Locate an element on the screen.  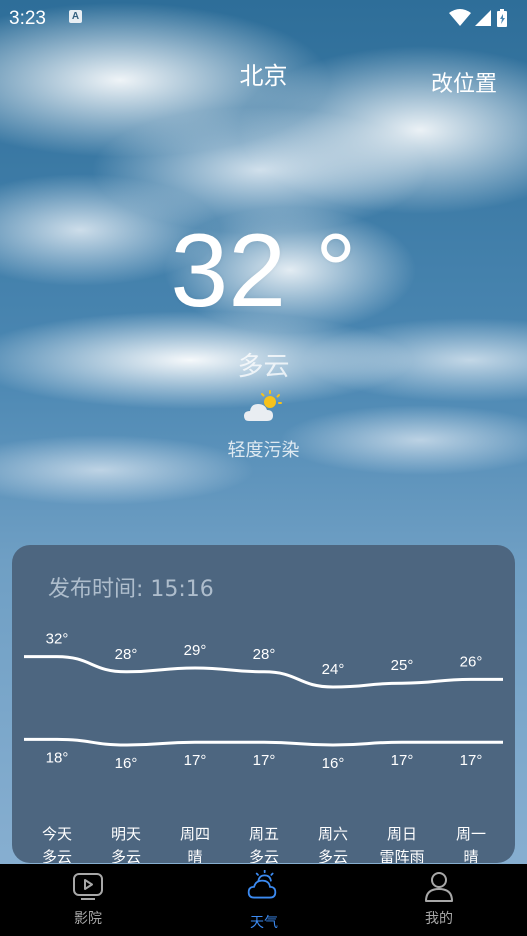
bottom-nav: 影院 天气 我的 is located at coordinates (263, 900).